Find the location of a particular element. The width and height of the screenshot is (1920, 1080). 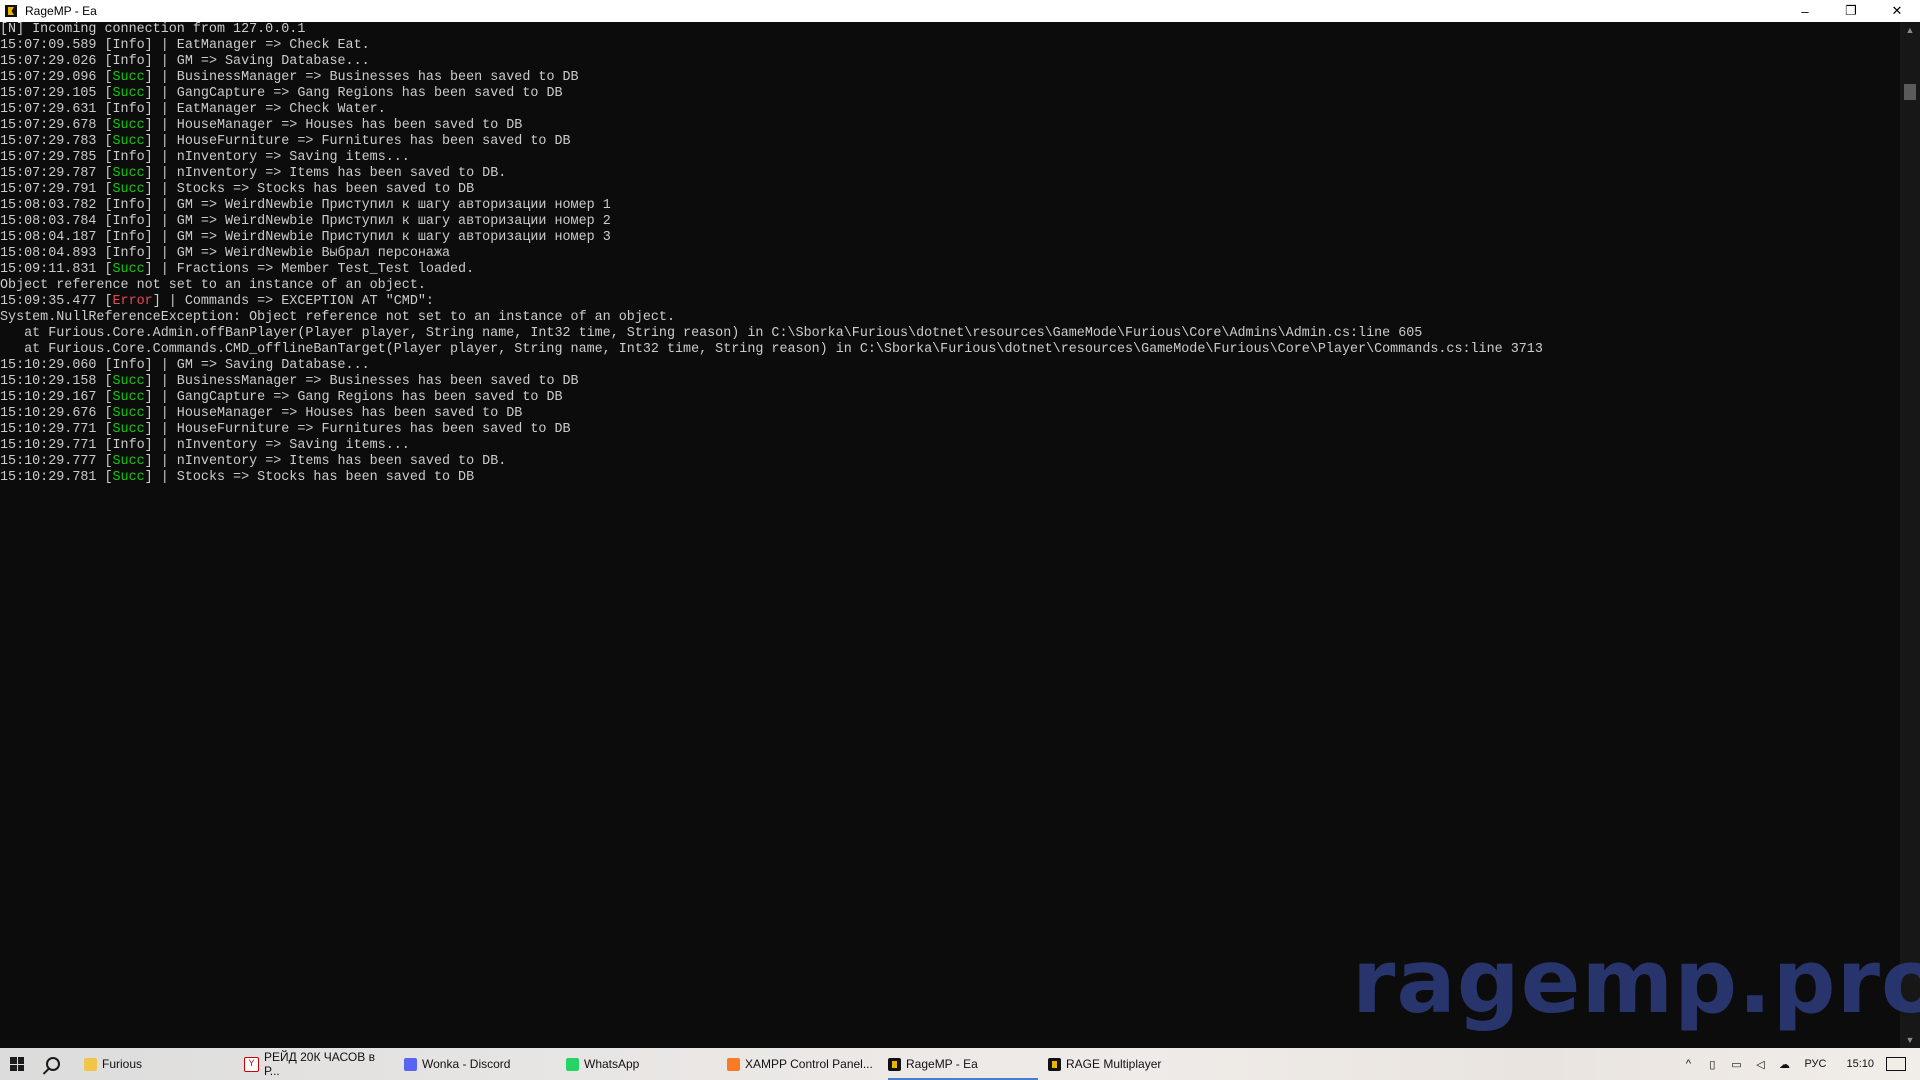

console-line-message: ] | EatManager => Check Eat. is located at coordinates (257, 45).